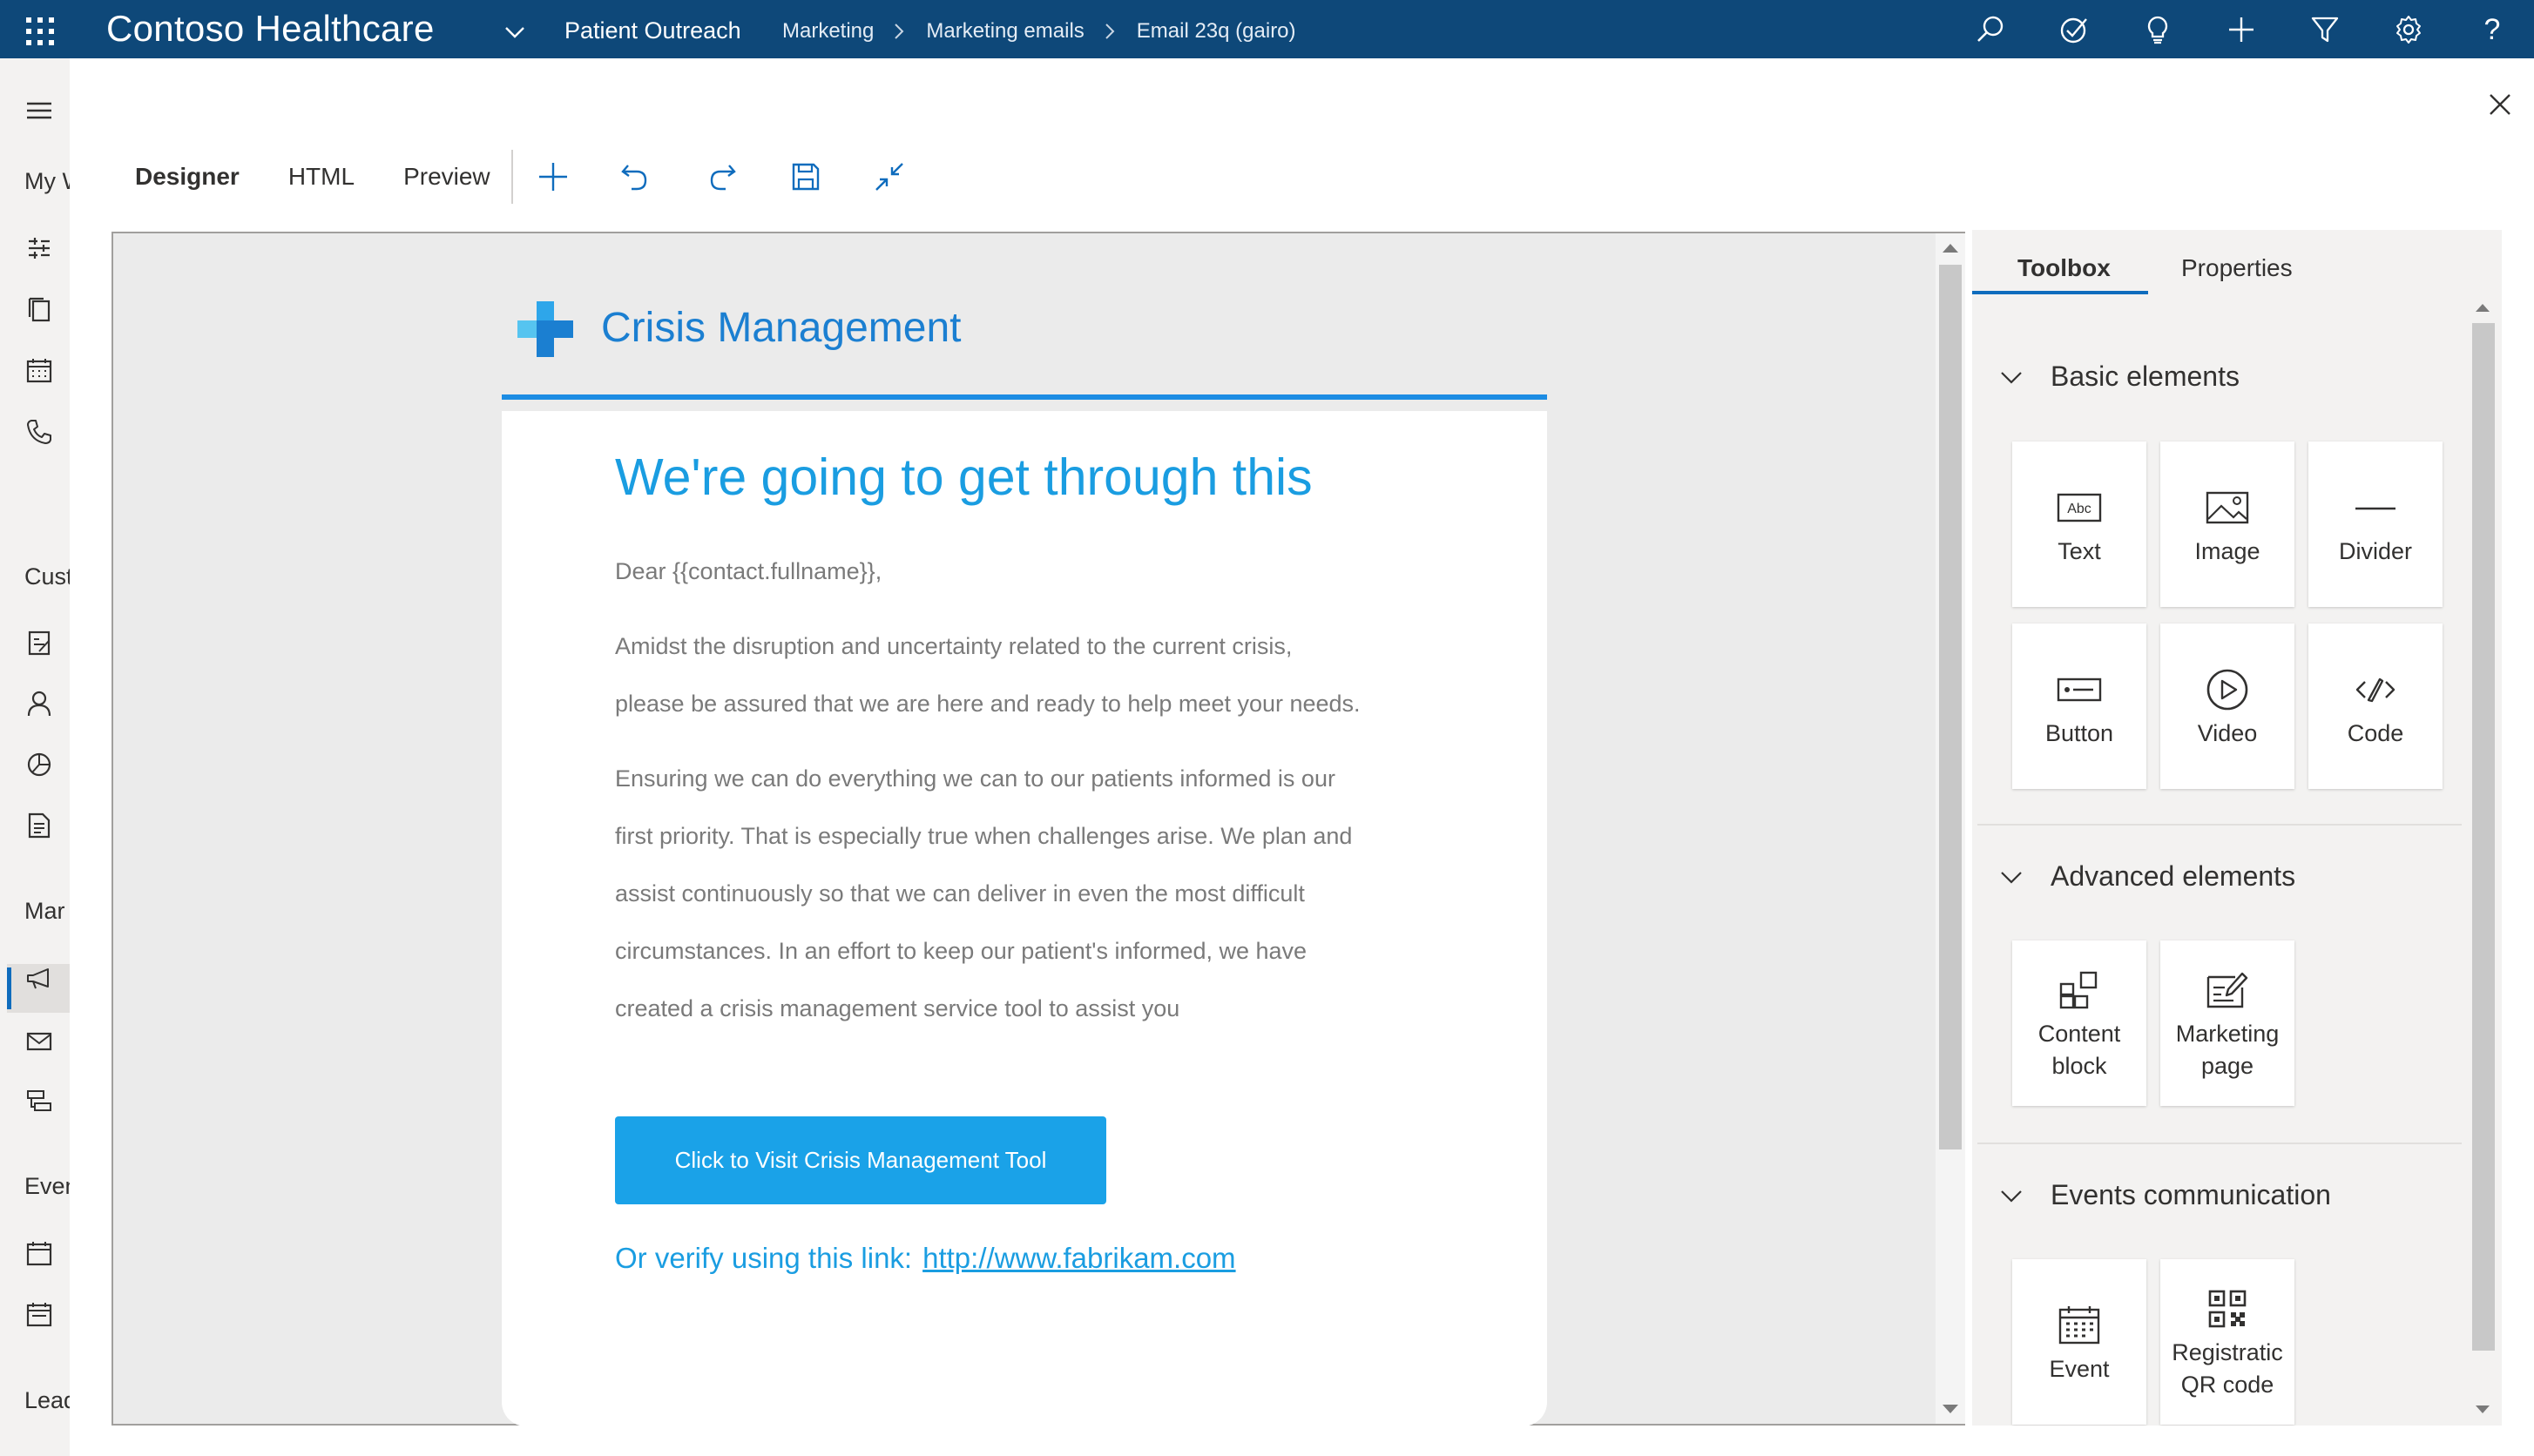  I want to click on section-title: Basic elements, so click(2145, 376).